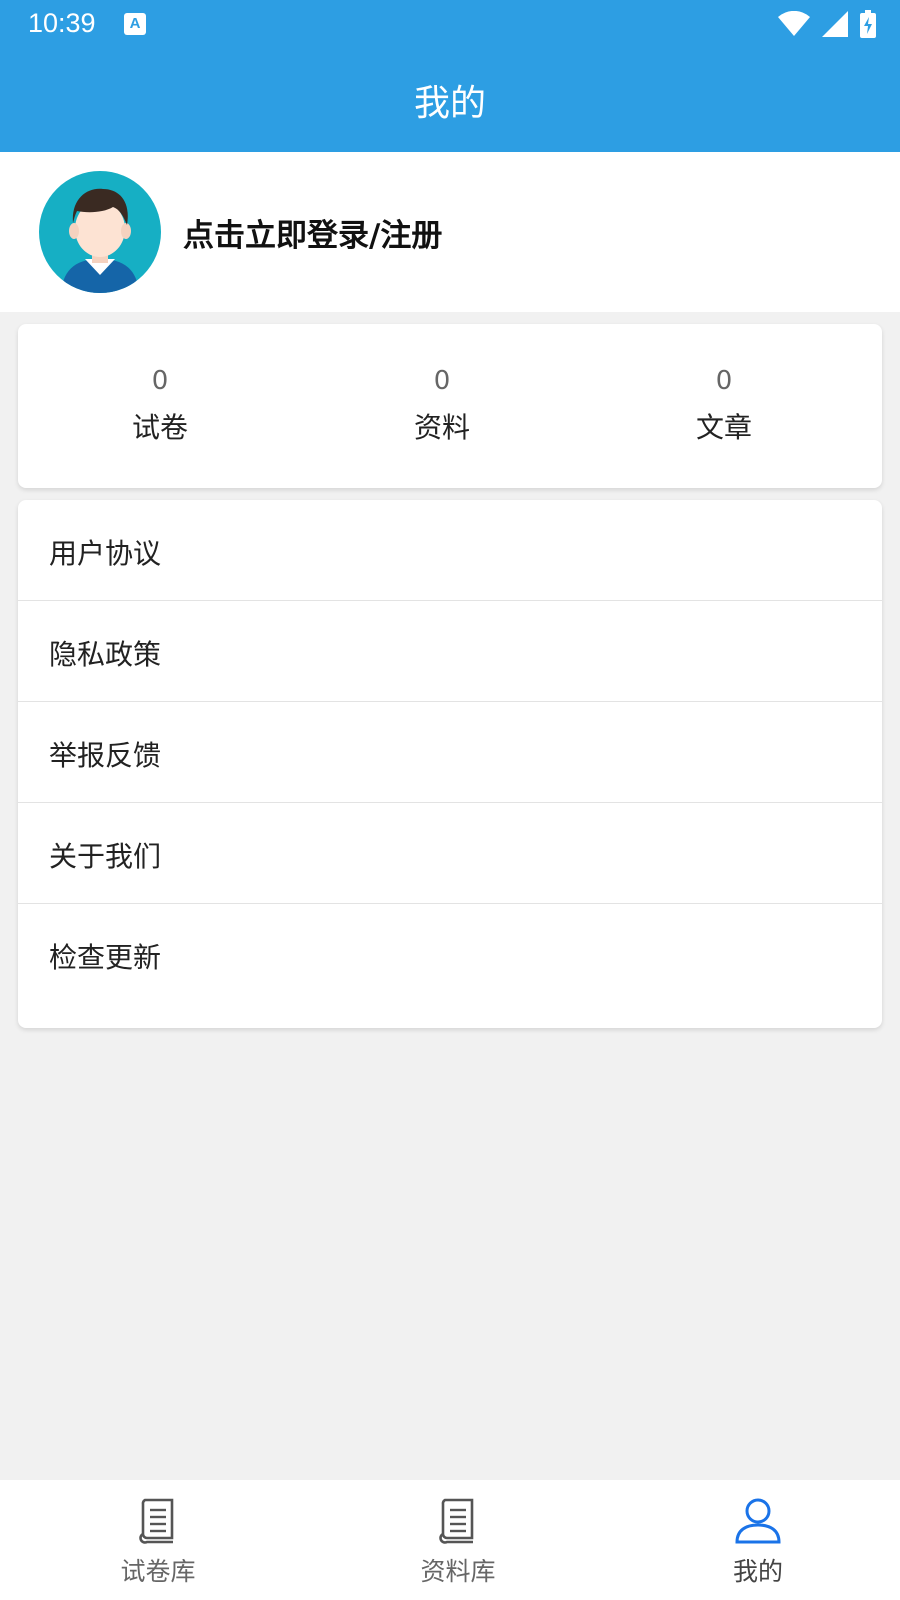  What do you see at coordinates (62, 23) in the screenshot?
I see `status-time: 10:39` at bounding box center [62, 23].